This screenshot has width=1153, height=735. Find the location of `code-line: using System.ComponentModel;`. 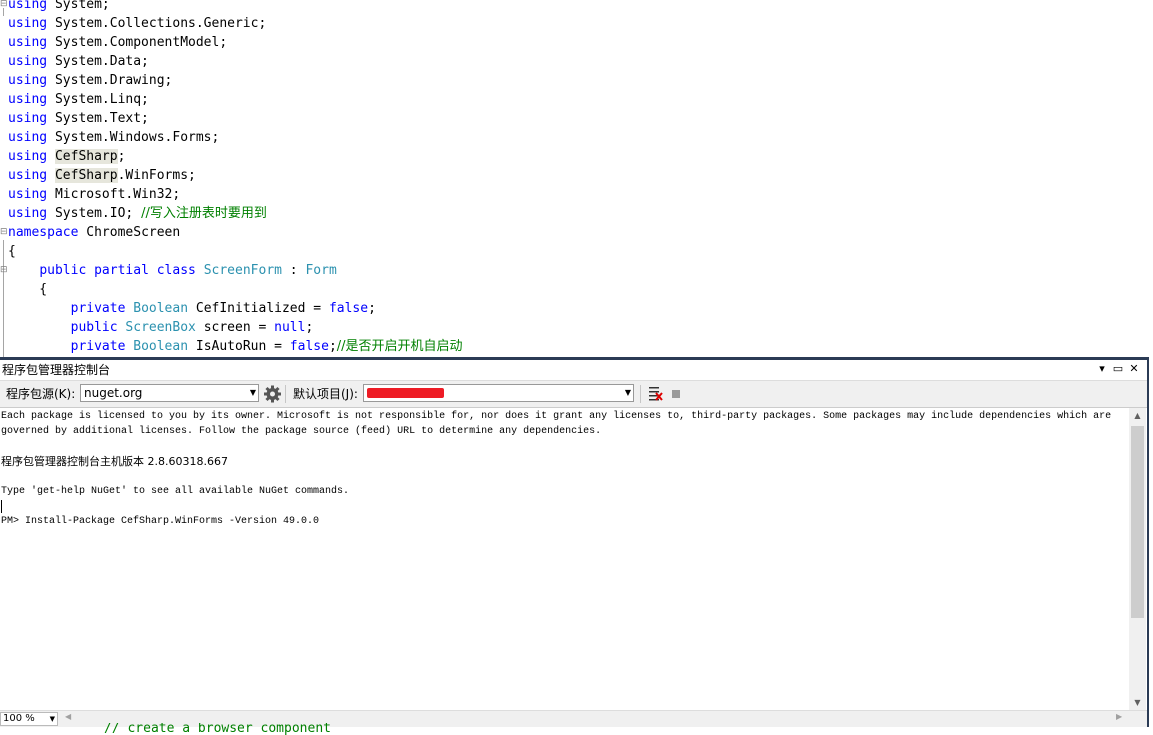

code-line: using System.ComponentModel; is located at coordinates (117, 42).